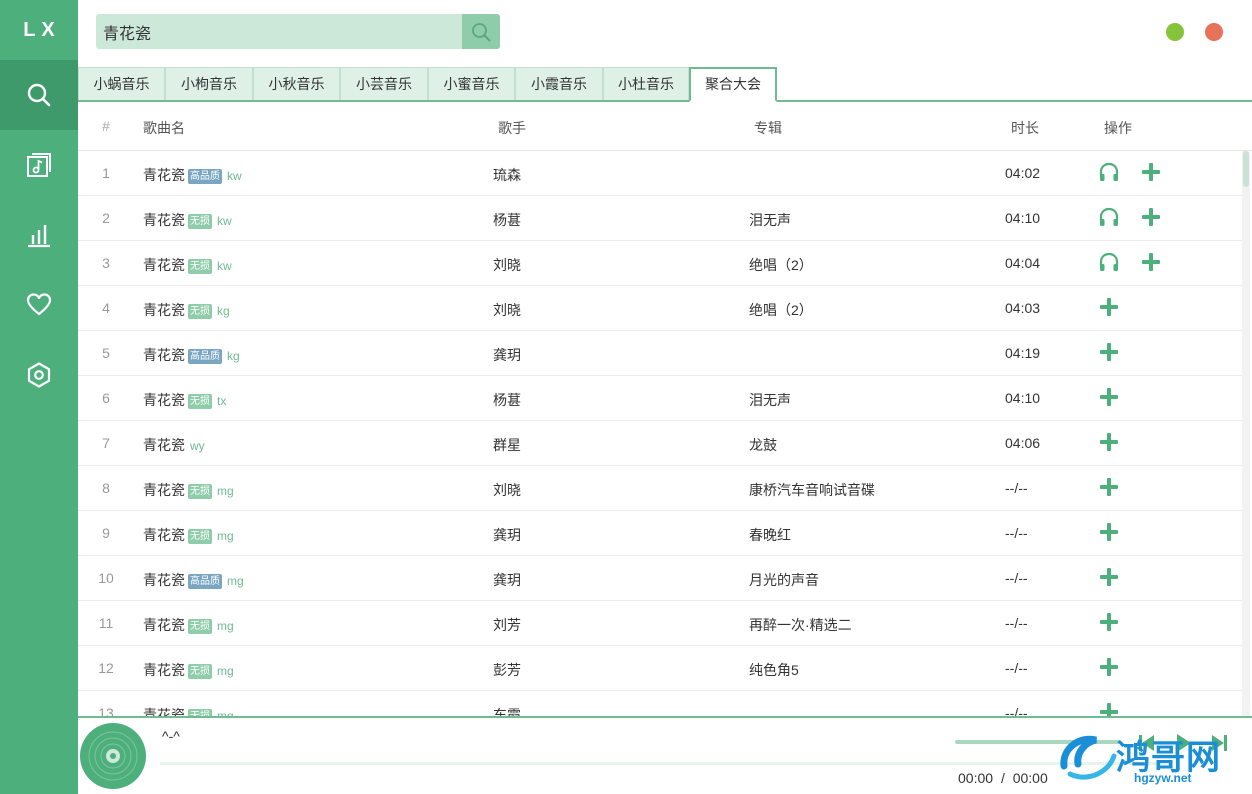  Describe the element at coordinates (770, 400) in the screenshot. I see `album: 泪无声` at that location.